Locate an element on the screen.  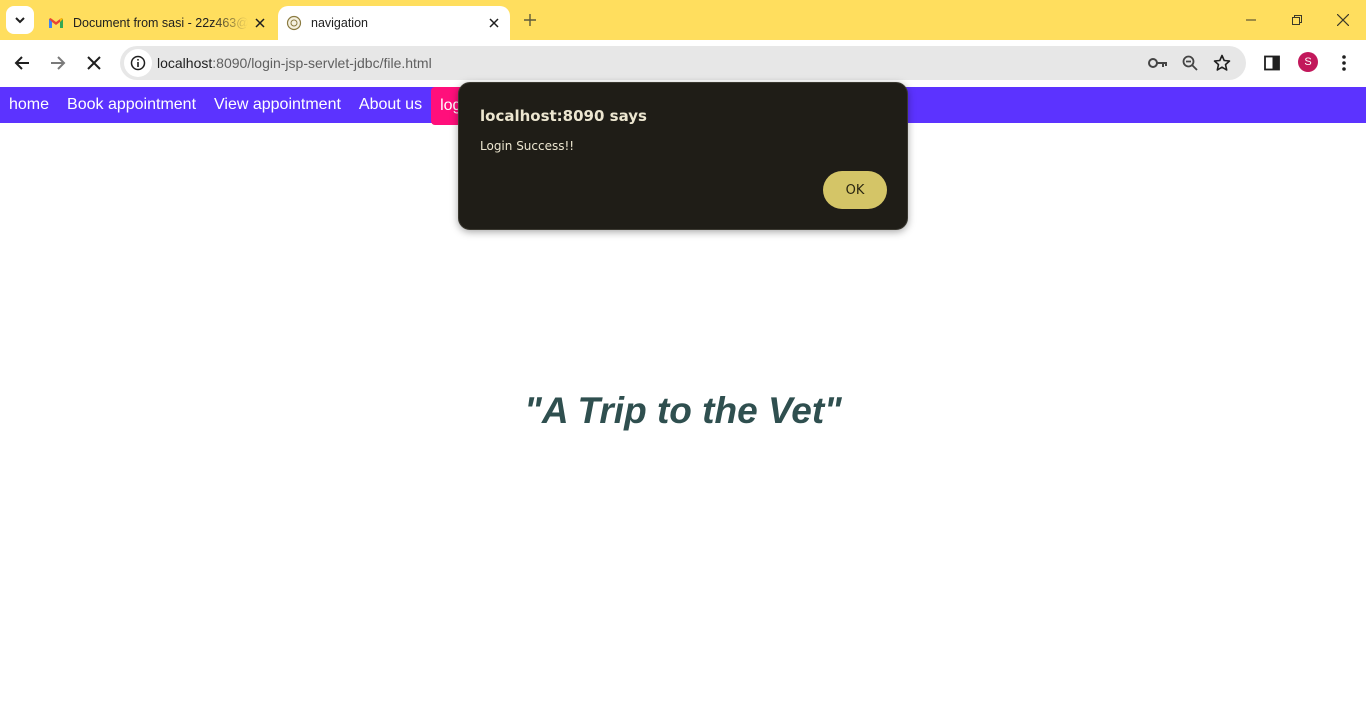
back-button is located at coordinates (22, 63).